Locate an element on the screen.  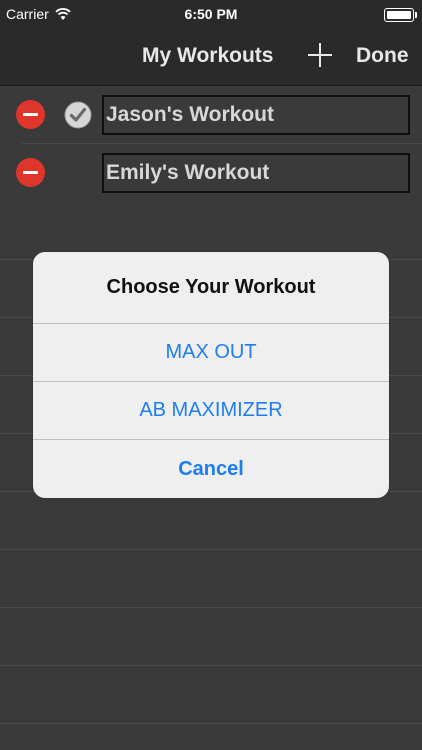
navigation-bar: My Workouts Done is located at coordinates (211, 58).